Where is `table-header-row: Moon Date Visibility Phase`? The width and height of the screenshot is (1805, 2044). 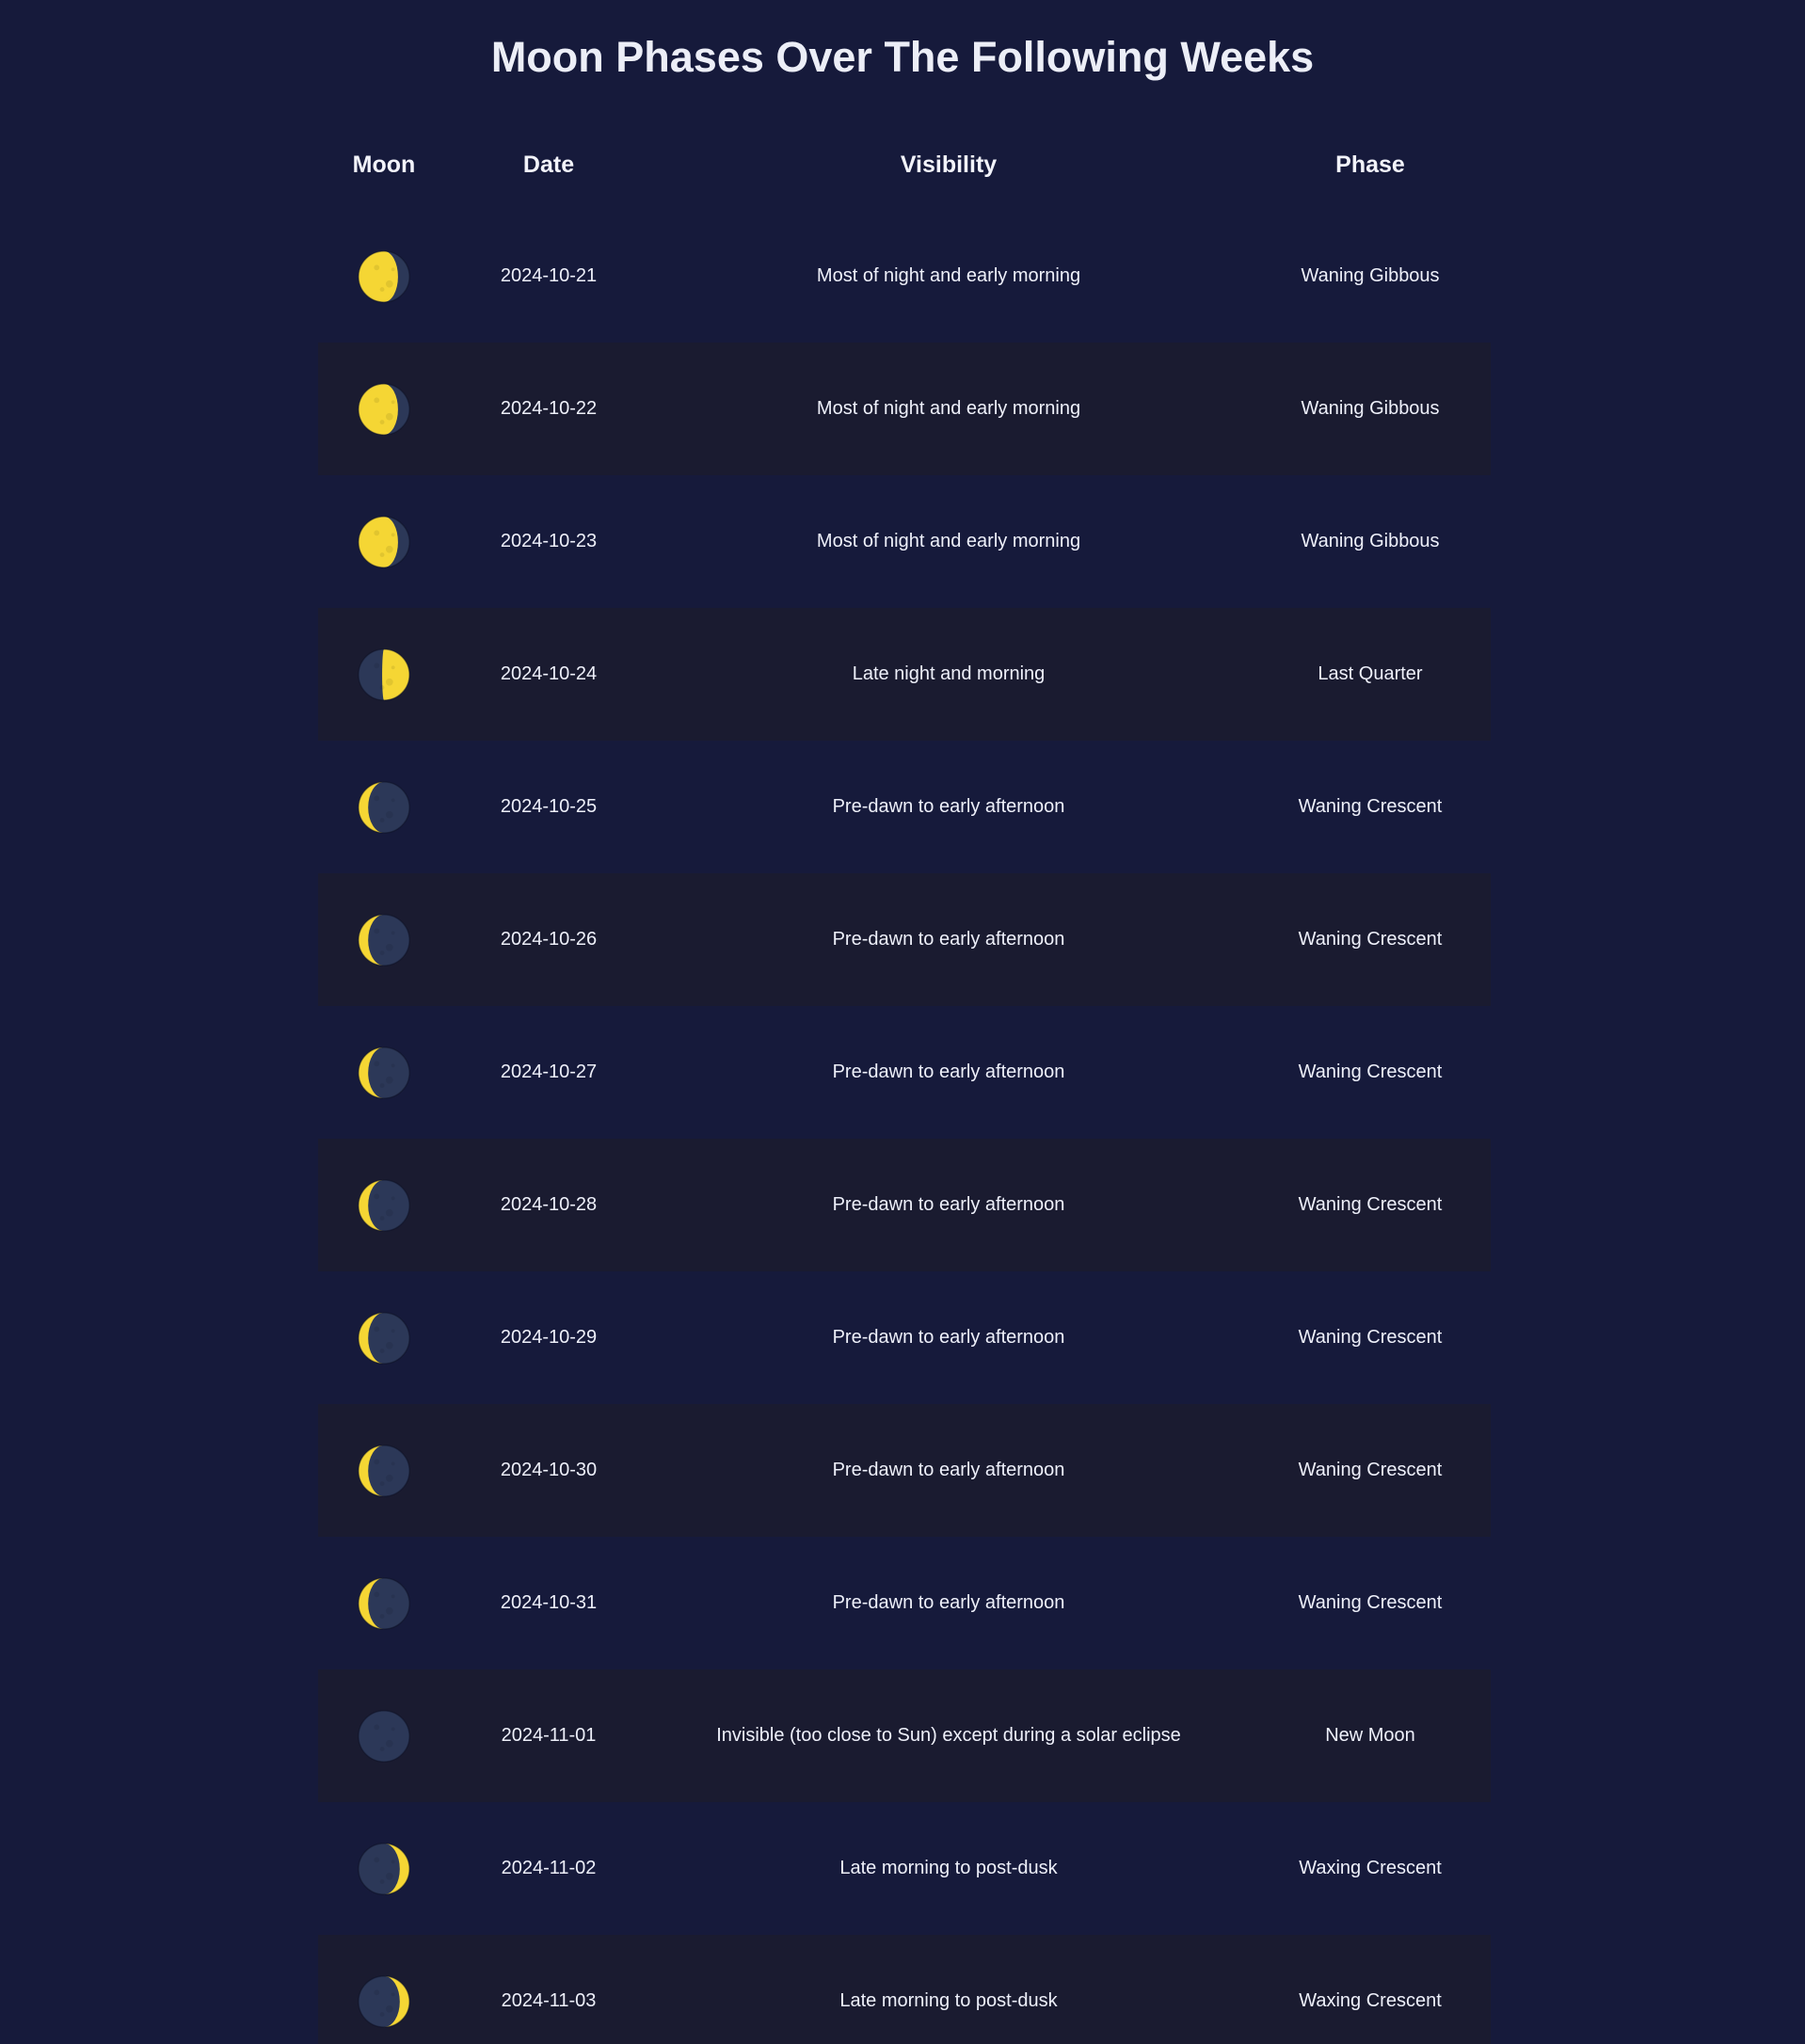 table-header-row: Moon Date Visibility Phase is located at coordinates (904, 165).